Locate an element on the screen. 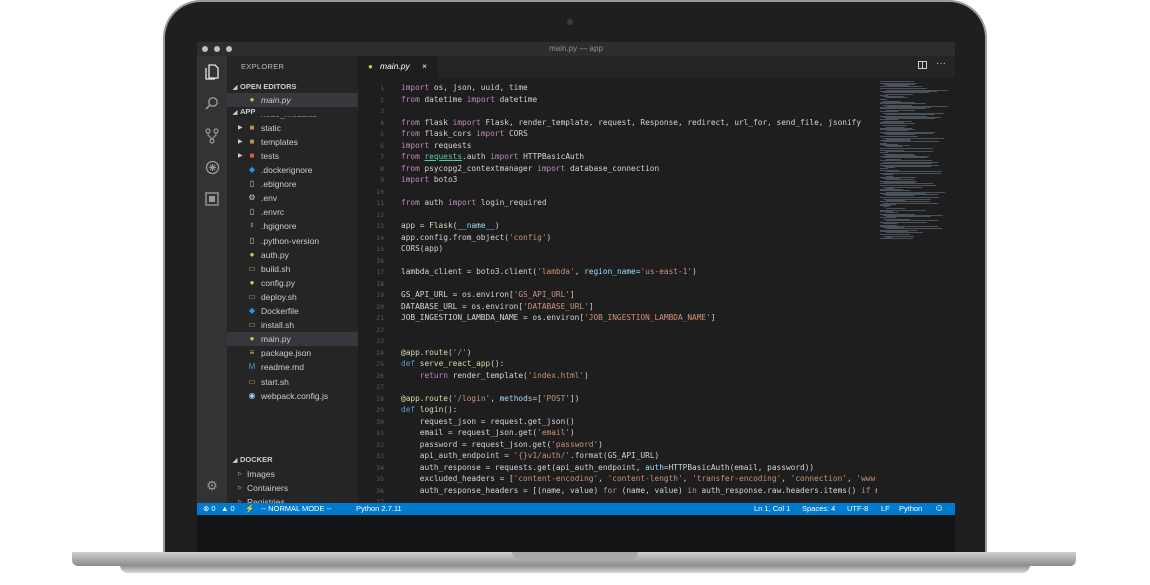 Image resolution: width=1150 pixels, height=585 pixels. file-item: Mreadme.md is located at coordinates (292, 367).